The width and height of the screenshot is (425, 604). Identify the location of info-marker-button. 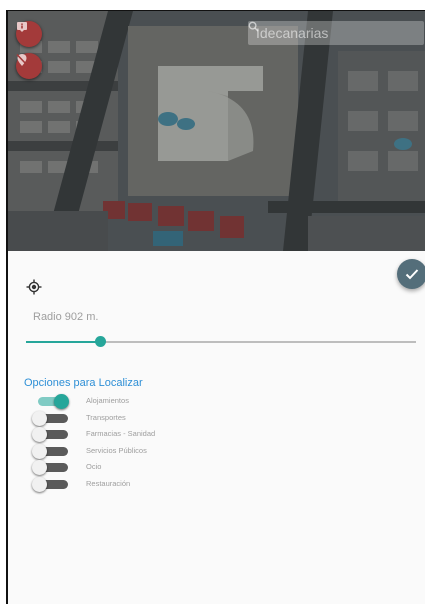
(29, 34).